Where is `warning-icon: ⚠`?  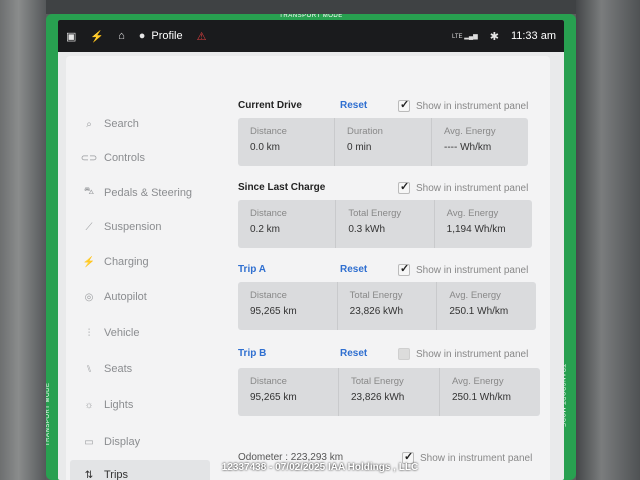
warning-icon: ⚠ is located at coordinates (202, 36).